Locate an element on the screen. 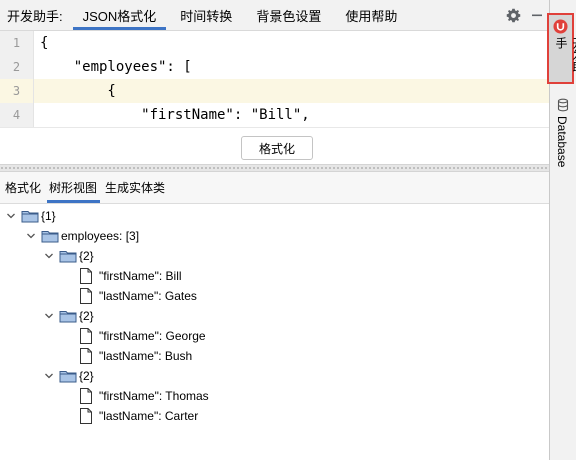 This screenshot has width=576, height=460. line-number-gutter: 1 2 3 4 is located at coordinates (17, 79).